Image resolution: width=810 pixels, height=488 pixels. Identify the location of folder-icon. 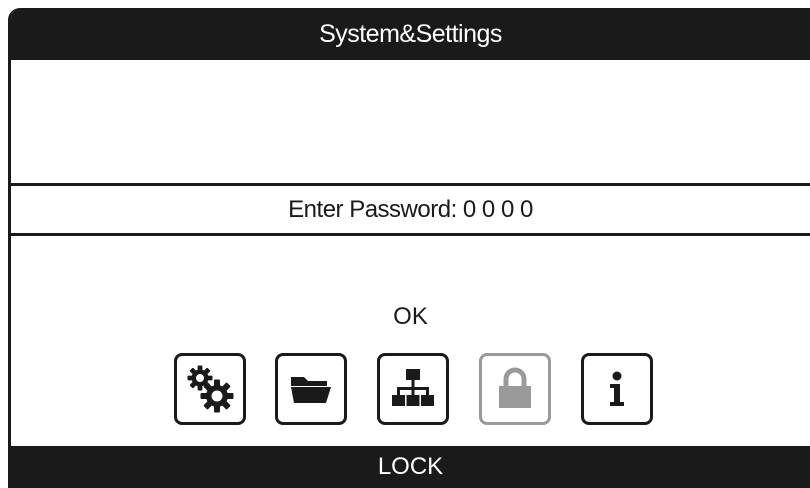
(311, 390).